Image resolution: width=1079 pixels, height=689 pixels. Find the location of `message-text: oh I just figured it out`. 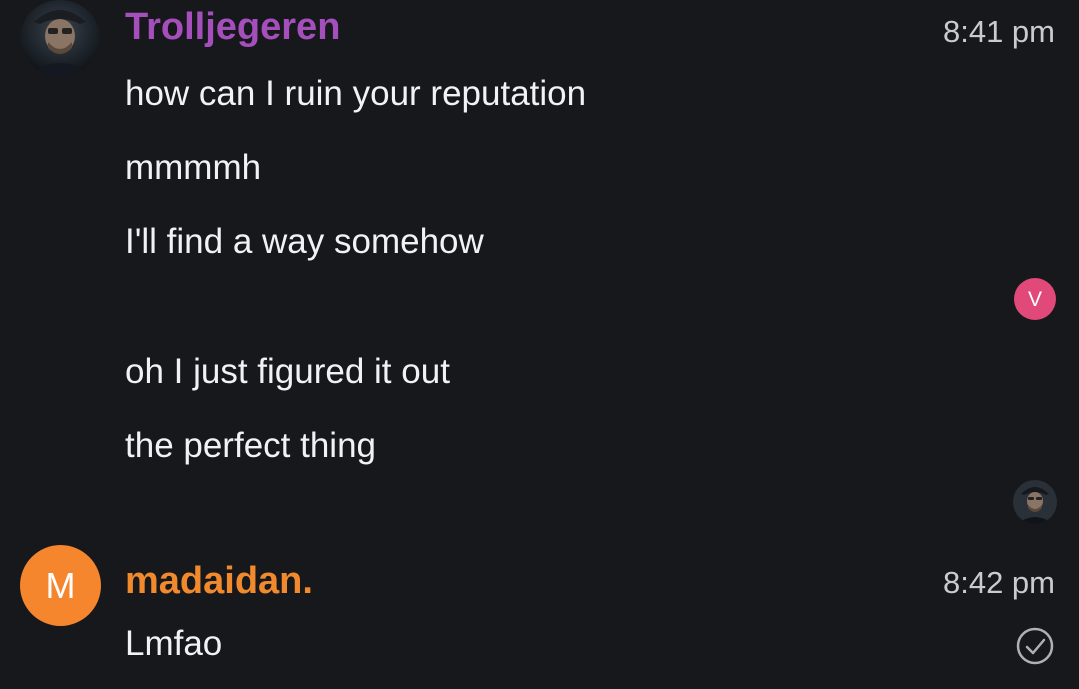

message-text: oh I just figured it out is located at coordinates (287, 371).